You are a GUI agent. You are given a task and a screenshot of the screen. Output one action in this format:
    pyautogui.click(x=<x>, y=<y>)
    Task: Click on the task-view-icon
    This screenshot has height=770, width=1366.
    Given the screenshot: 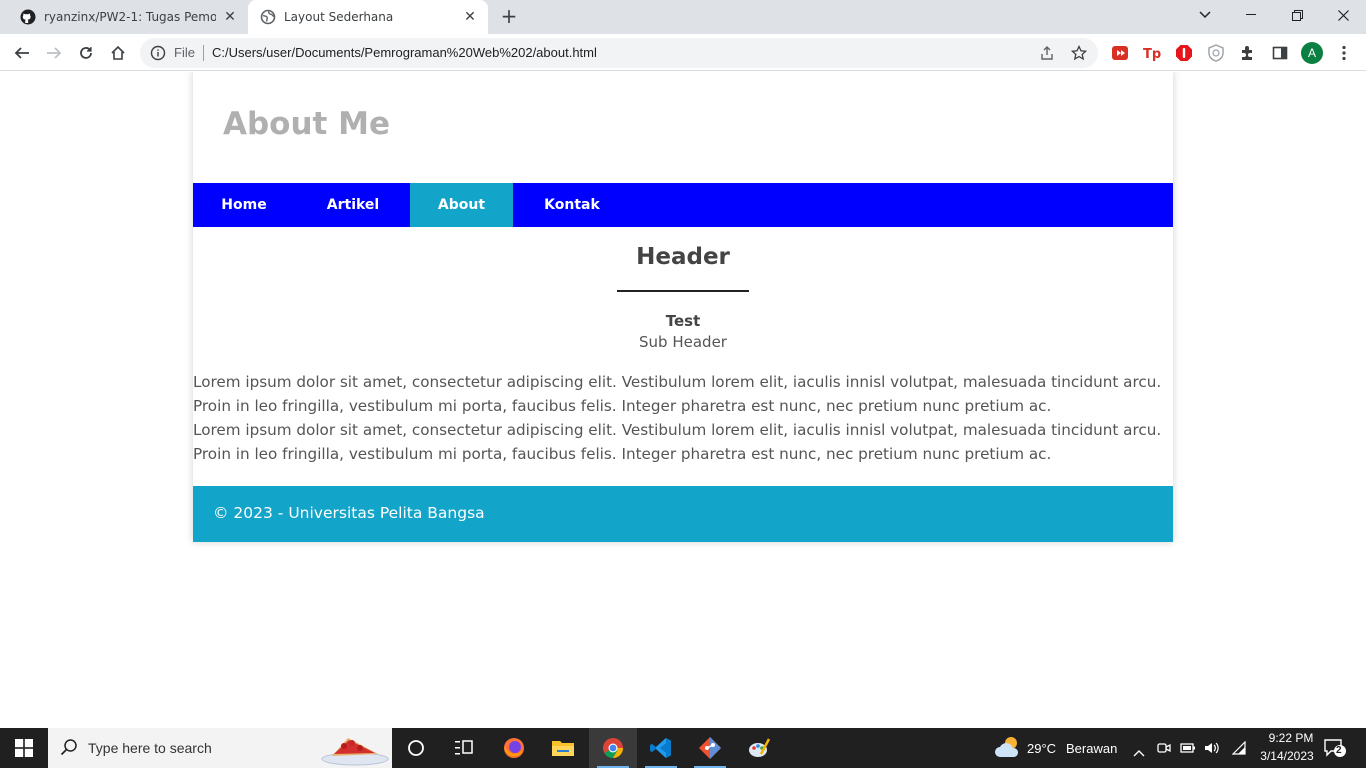 What is the action you would take?
    pyautogui.click(x=464, y=748)
    